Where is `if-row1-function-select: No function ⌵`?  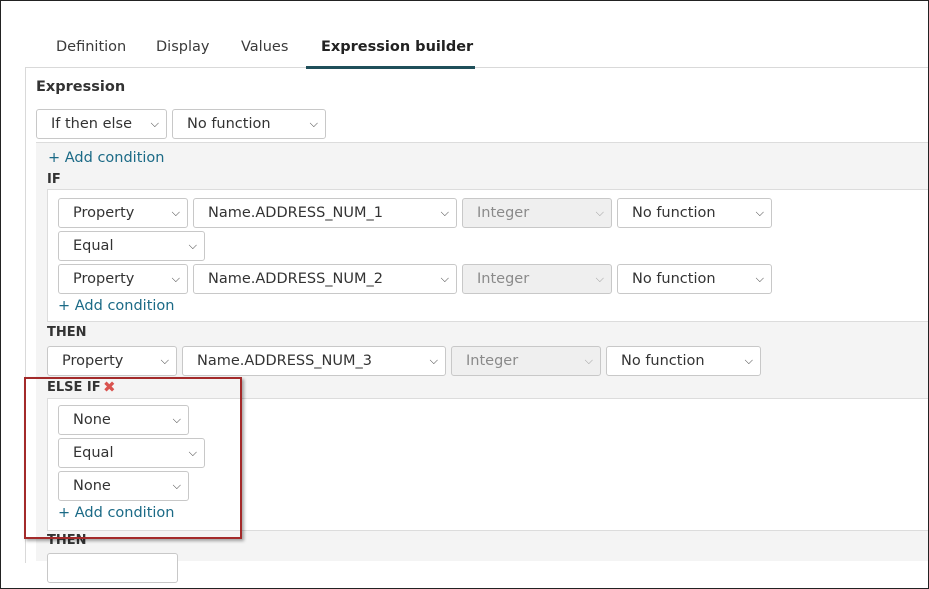
if-row1-function-select: No function ⌵ is located at coordinates (694, 213).